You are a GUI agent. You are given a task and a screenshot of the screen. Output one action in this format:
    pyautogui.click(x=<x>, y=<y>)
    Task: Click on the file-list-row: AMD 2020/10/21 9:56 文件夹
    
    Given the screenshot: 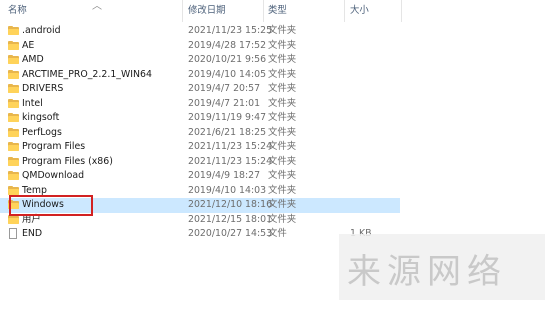 What is the action you would take?
    pyautogui.click(x=200, y=60)
    